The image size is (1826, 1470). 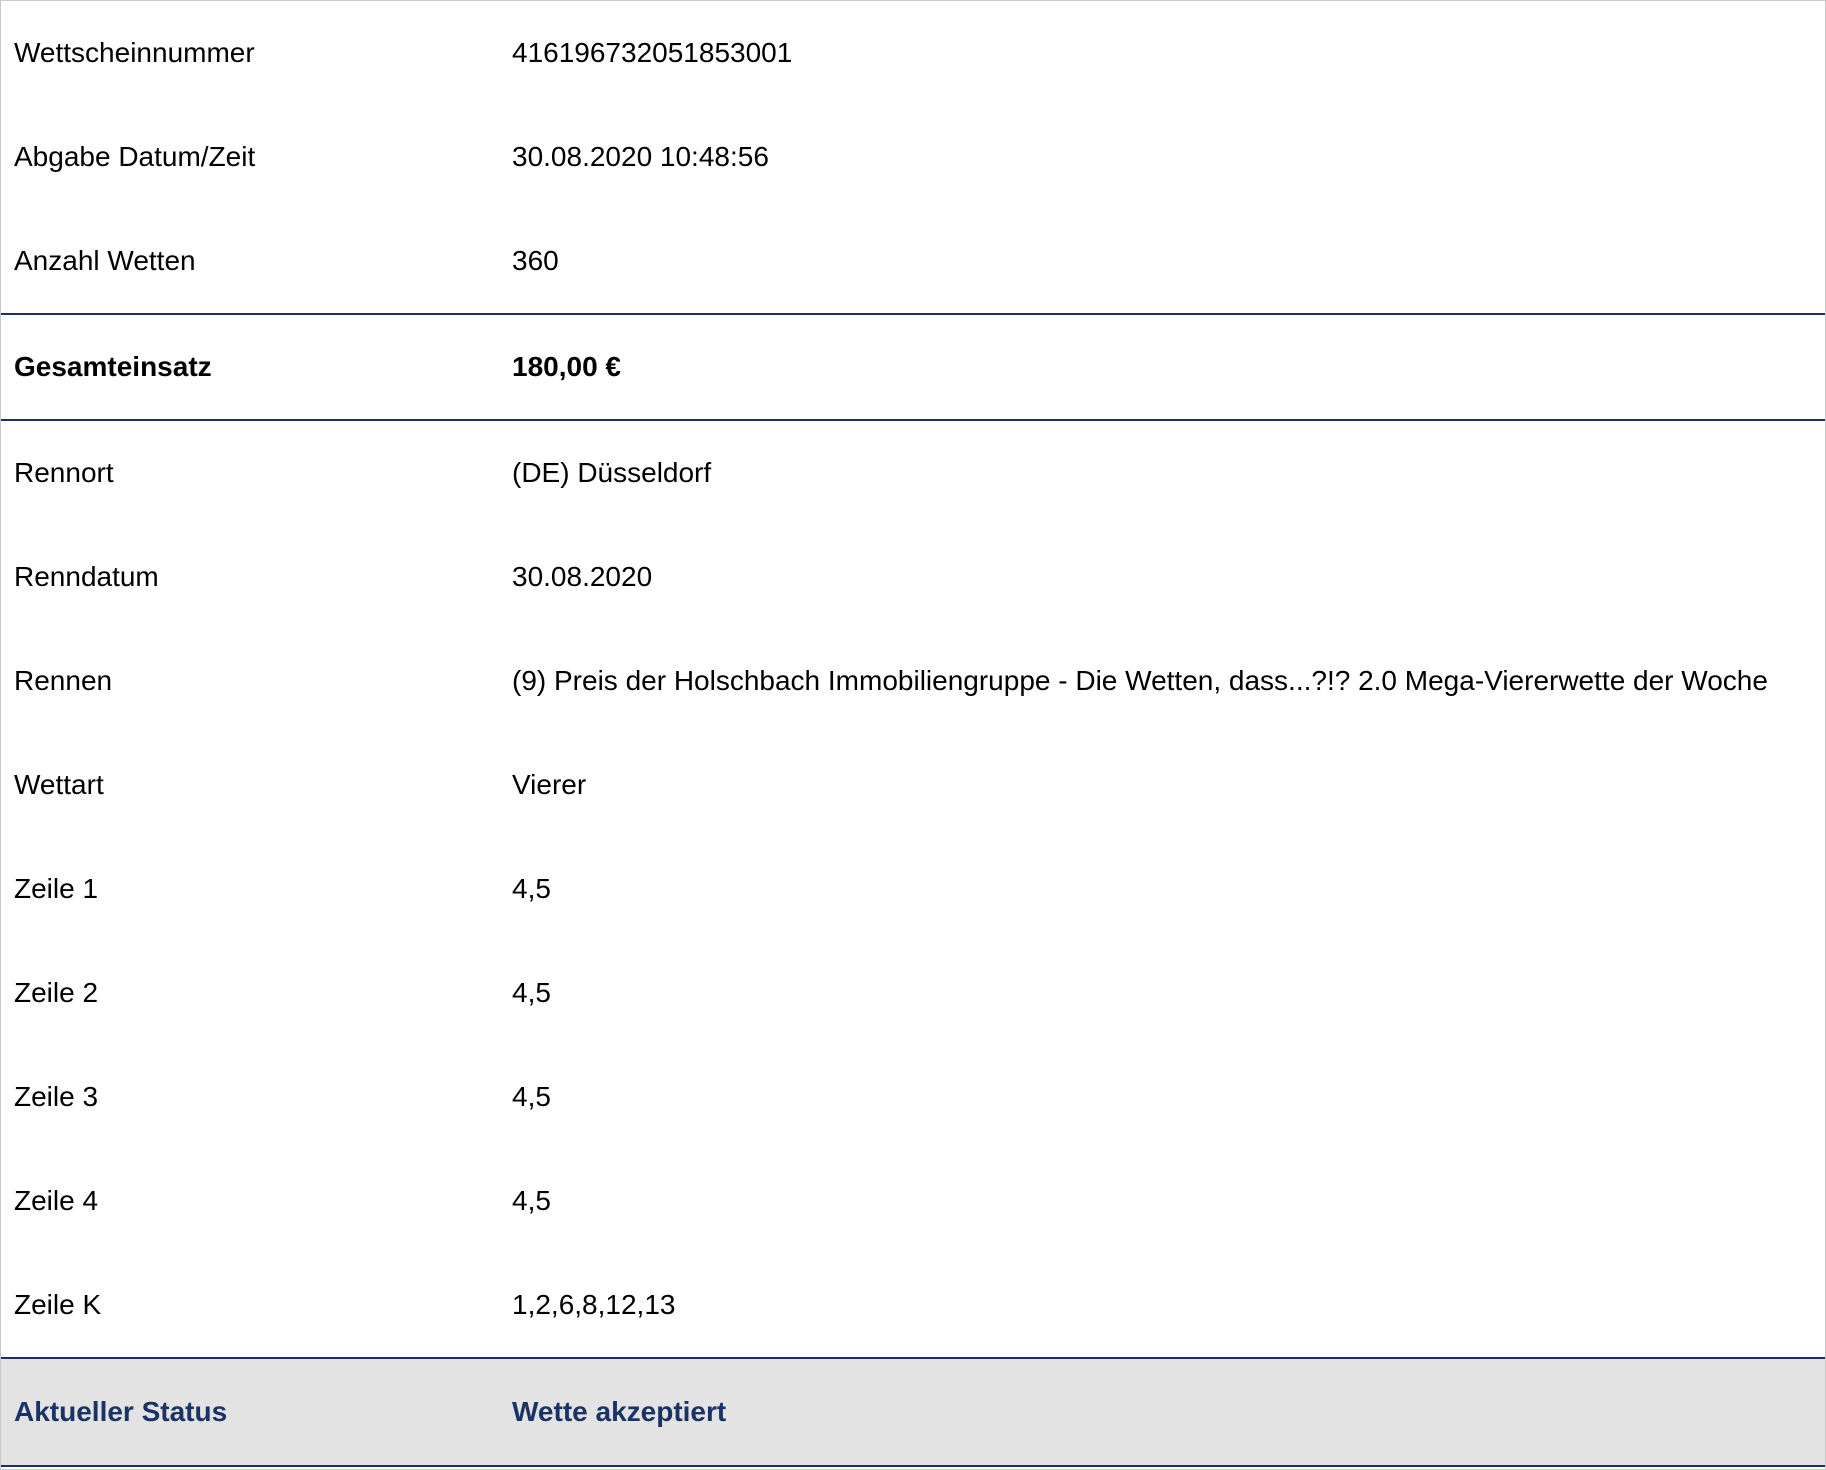 I want to click on bet-type-value: Vierer, so click(x=549, y=784).